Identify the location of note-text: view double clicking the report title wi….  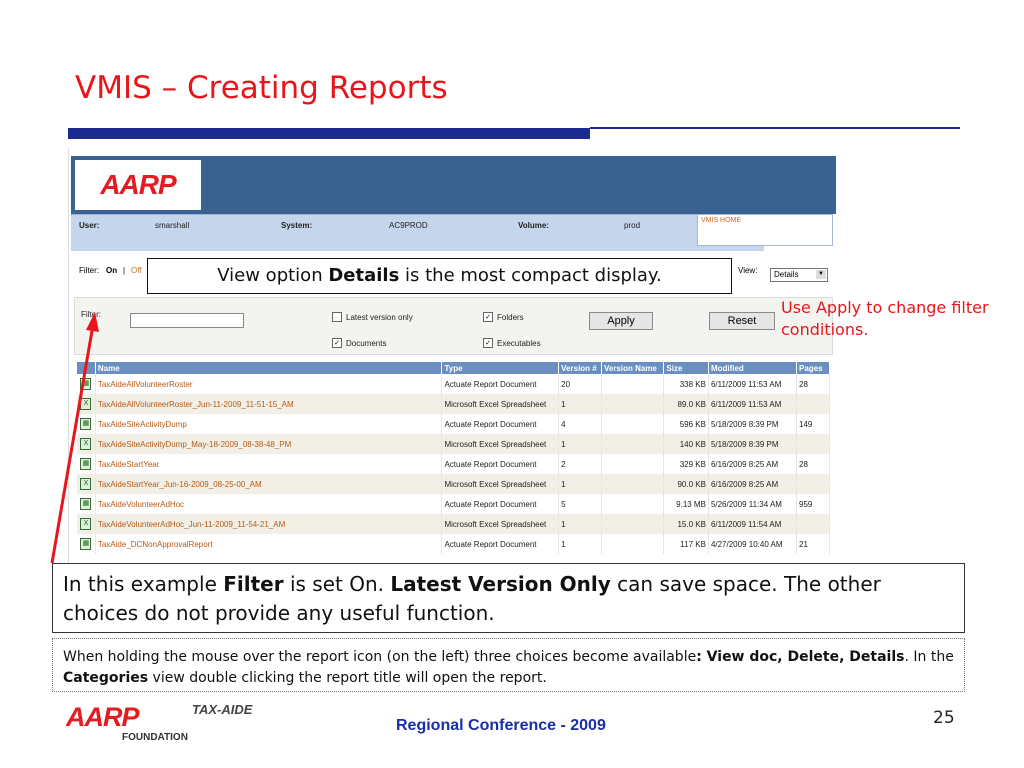
(347, 678).